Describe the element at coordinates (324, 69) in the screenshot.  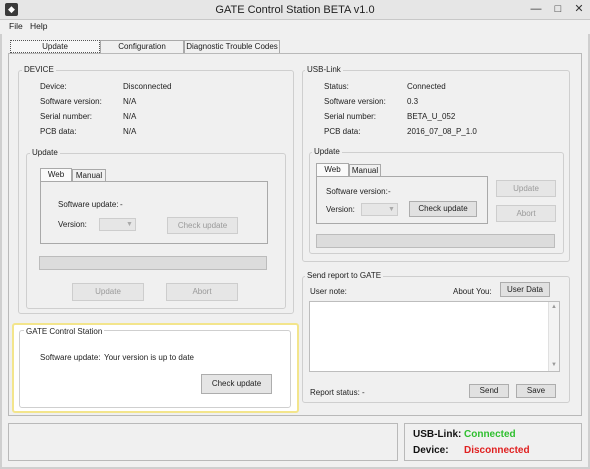
I see `usb-link-group-title: USB-Link` at that location.